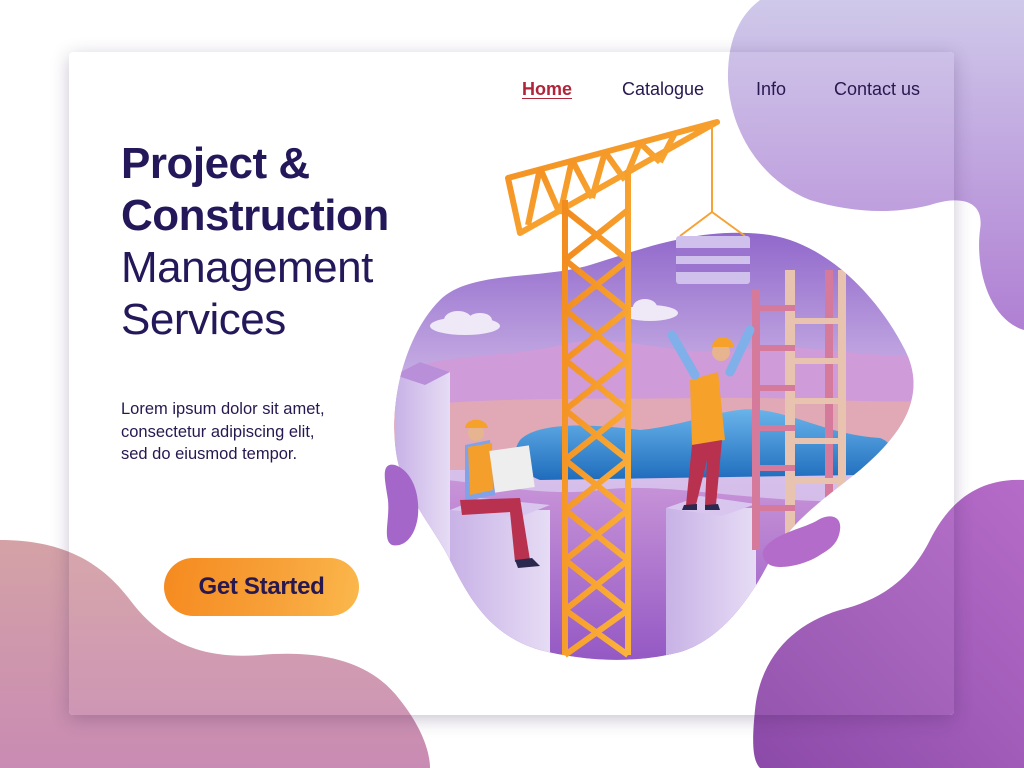  Describe the element at coordinates (261, 587) in the screenshot. I see `get-started-button: Get Started` at that location.